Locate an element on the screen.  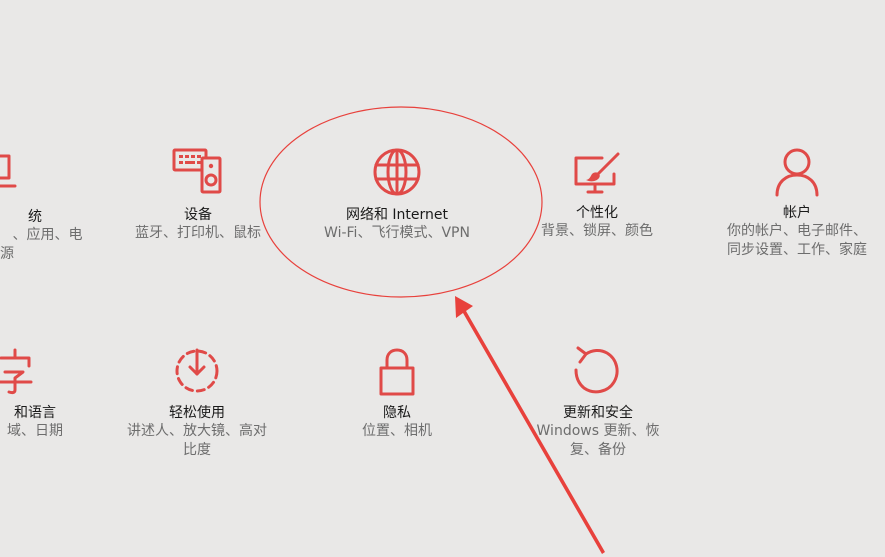
tile-devices: 设备 蓝牙、打印机、鼠标 is located at coordinates (198, 195).